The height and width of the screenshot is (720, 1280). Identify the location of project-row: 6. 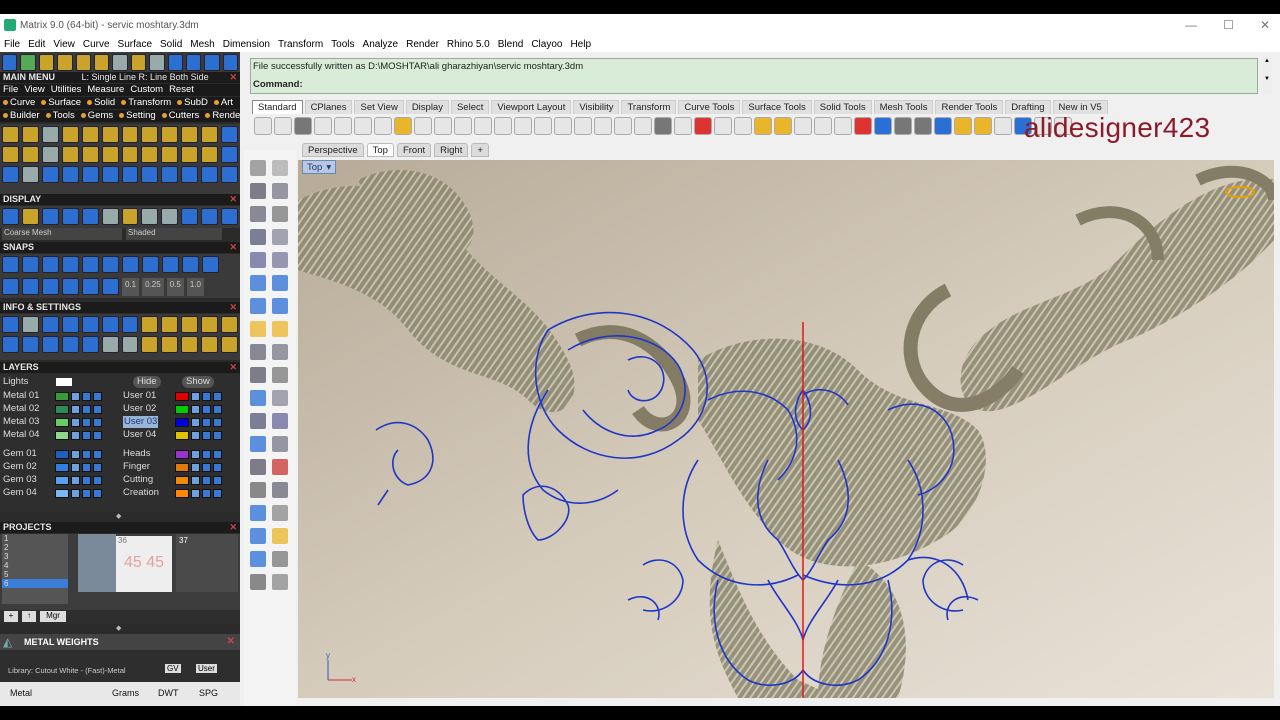
(35, 583).